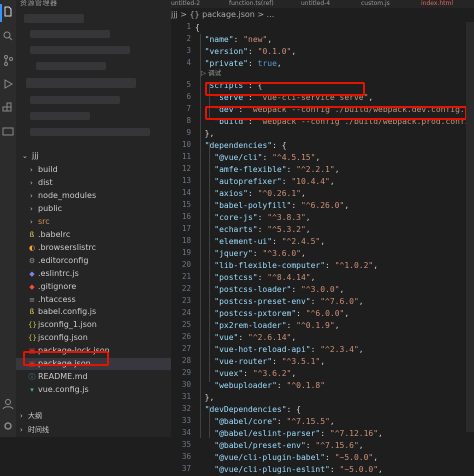  Describe the element at coordinates (336, 113) in the screenshot. I see `highlight-box-build` at that location.